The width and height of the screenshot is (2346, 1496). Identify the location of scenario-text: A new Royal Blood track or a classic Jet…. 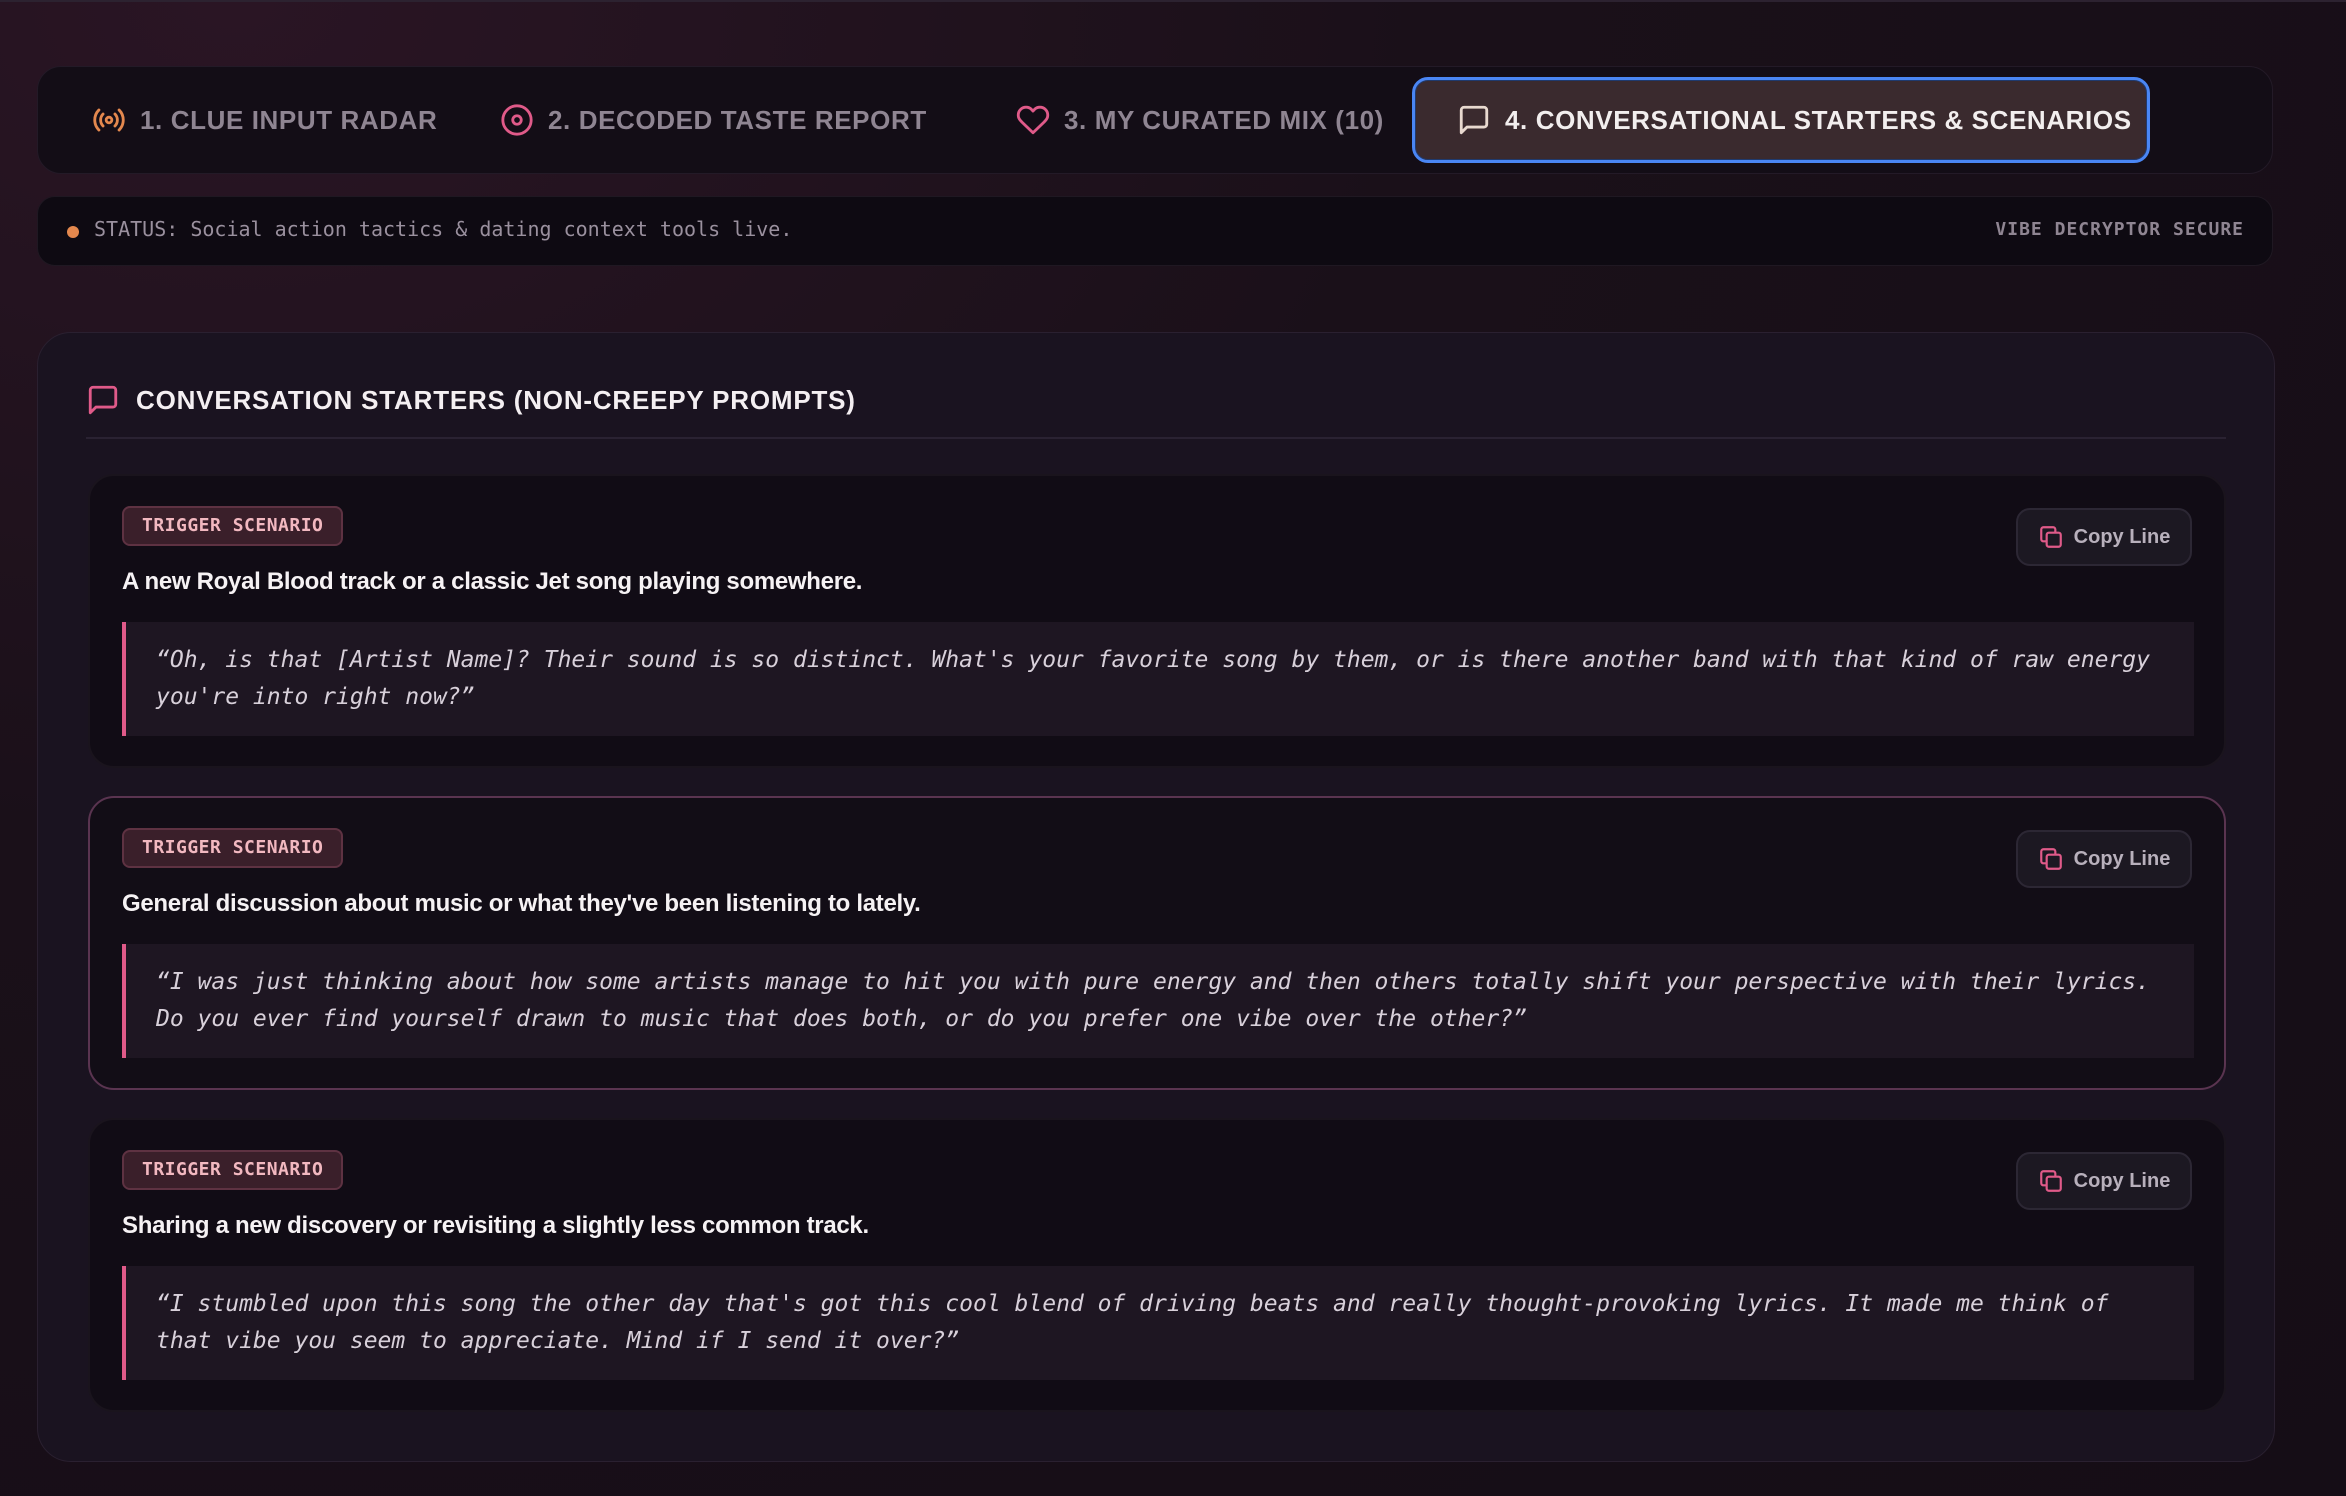
(492, 581).